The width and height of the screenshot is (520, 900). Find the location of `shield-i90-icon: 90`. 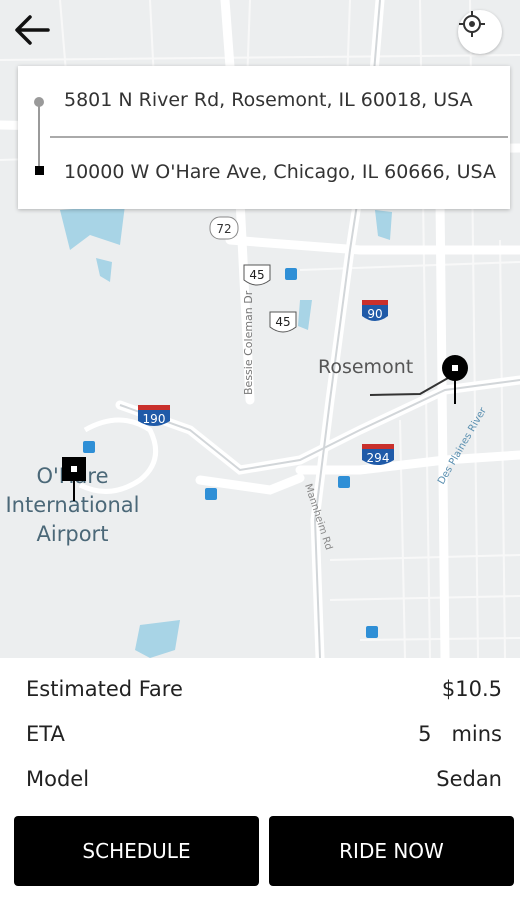

shield-i90-icon: 90 is located at coordinates (375, 310).